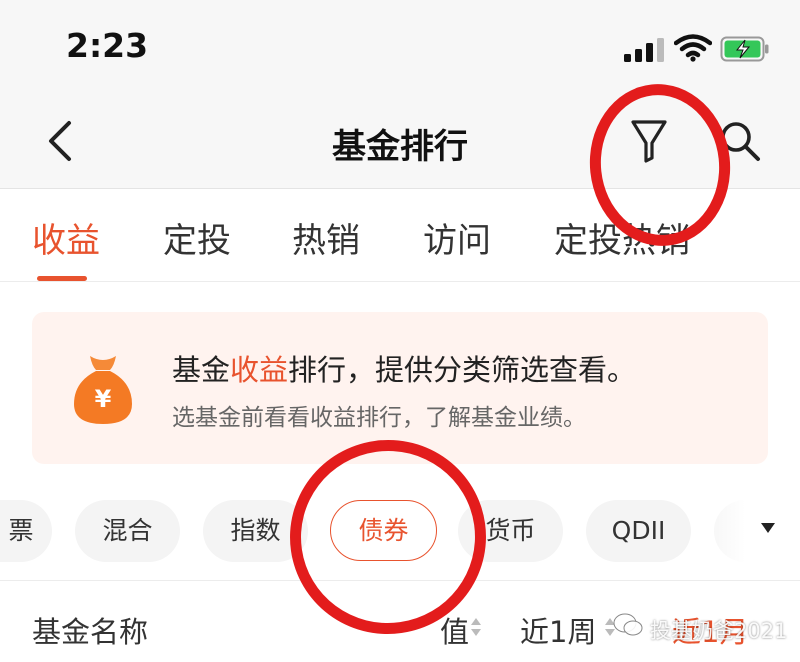 The image size is (800, 662). What do you see at coordinates (744, 49) in the screenshot?
I see `battery-charging-icon` at bounding box center [744, 49].